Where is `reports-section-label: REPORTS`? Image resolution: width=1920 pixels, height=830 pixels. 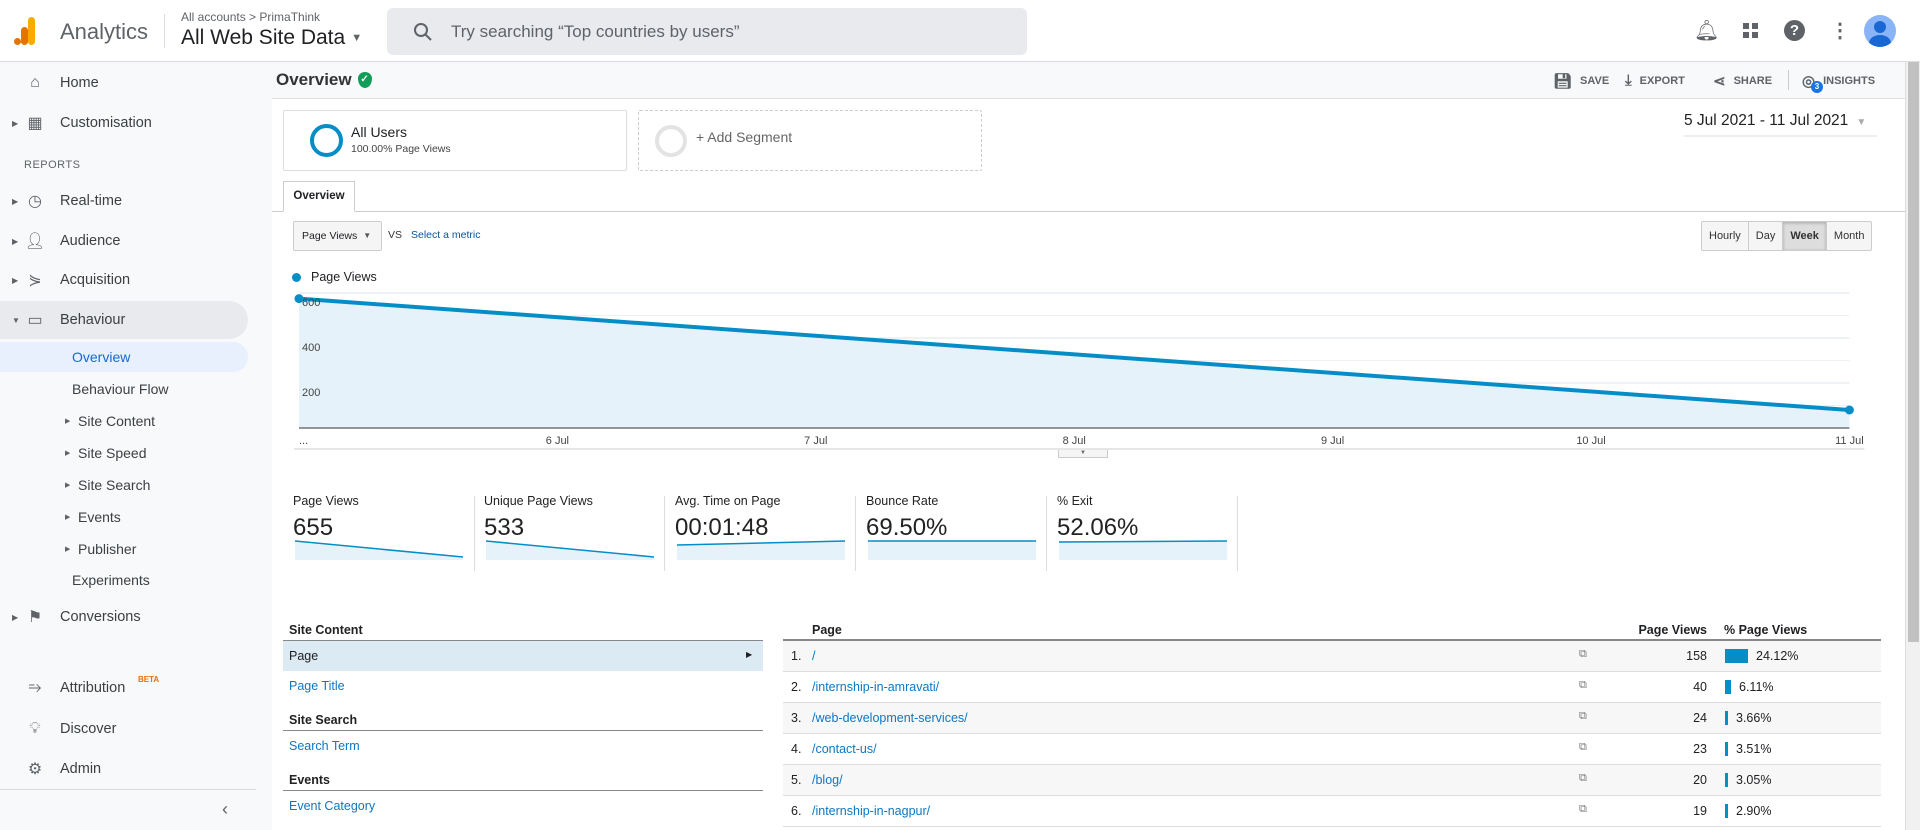 reports-section-label: REPORTS is located at coordinates (52, 165).